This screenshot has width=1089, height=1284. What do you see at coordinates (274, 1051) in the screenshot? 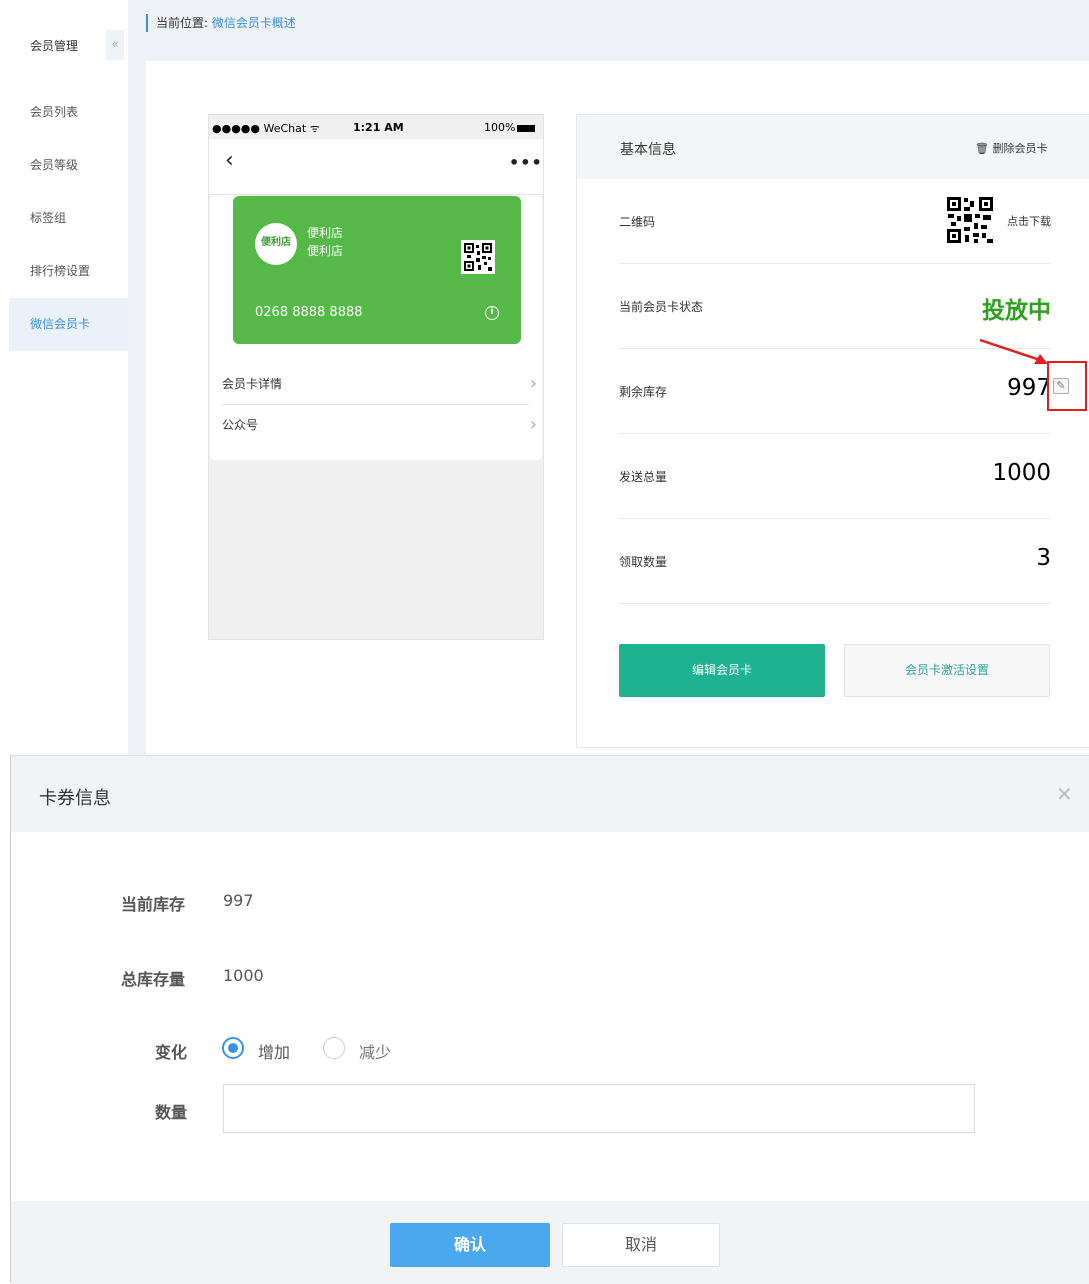
I see `increase-label: 增加` at bounding box center [274, 1051].